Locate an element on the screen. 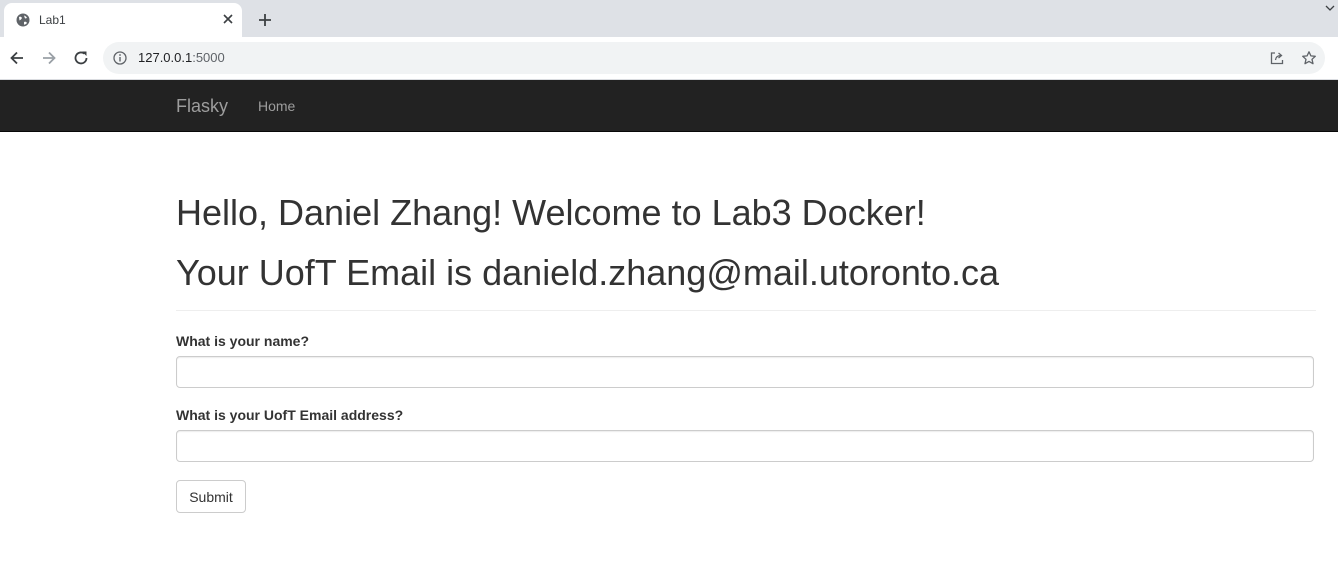 This screenshot has height=567, width=1338. browser-tab: Lab1 is located at coordinates (123, 20).